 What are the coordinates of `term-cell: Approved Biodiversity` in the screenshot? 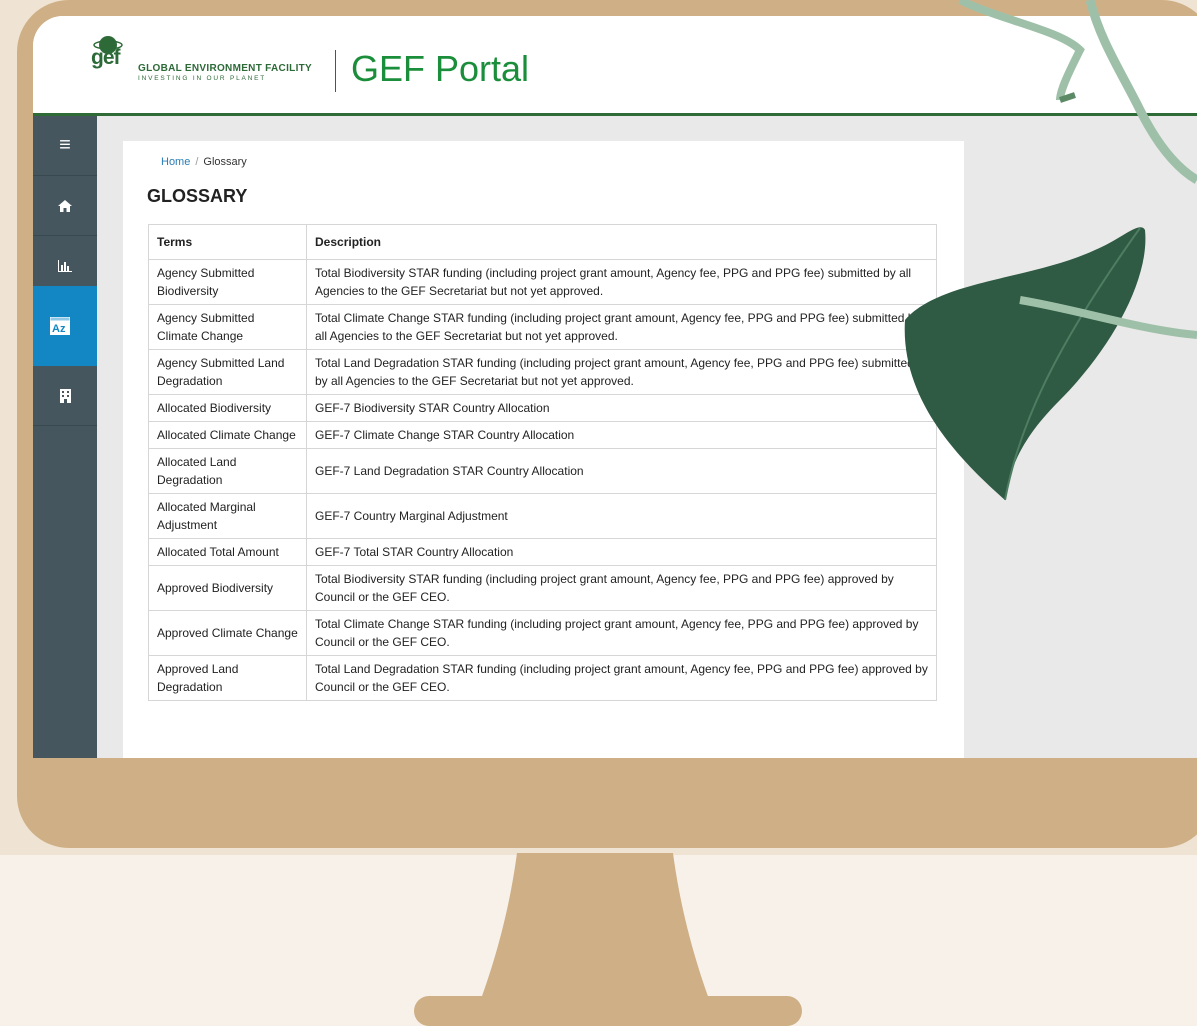 It's located at (227, 588).